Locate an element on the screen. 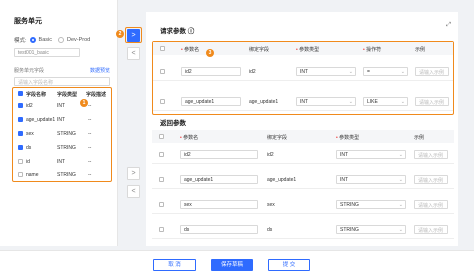 The height and width of the screenshot is (274, 474). bound-field: id2 is located at coordinates (252, 72).